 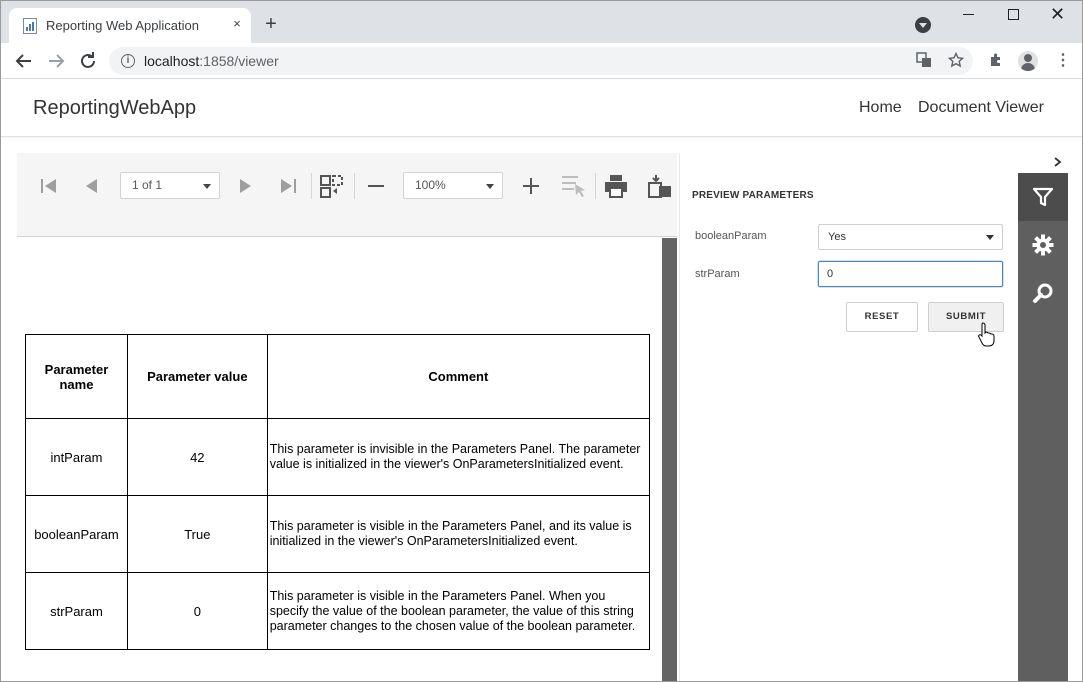 What do you see at coordinates (332, 186) in the screenshot?
I see `multipage-icon` at bounding box center [332, 186].